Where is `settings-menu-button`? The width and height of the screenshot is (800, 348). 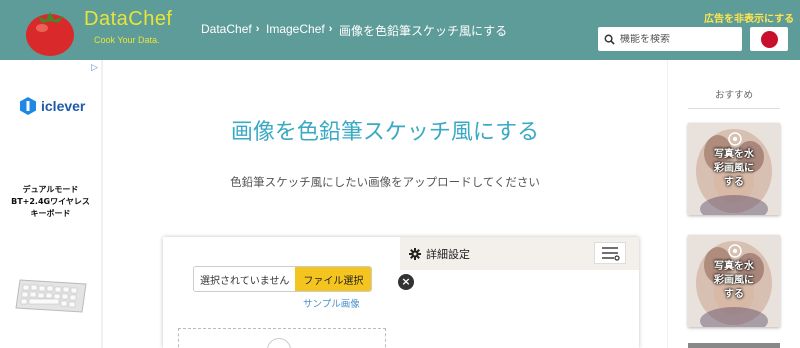 settings-menu-button is located at coordinates (610, 253).